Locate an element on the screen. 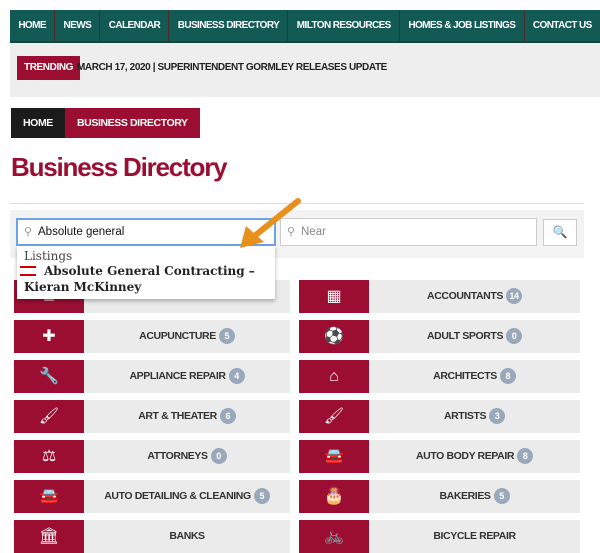  nav-business-directory: BUSINESS DIRECTORY is located at coordinates (229, 25).